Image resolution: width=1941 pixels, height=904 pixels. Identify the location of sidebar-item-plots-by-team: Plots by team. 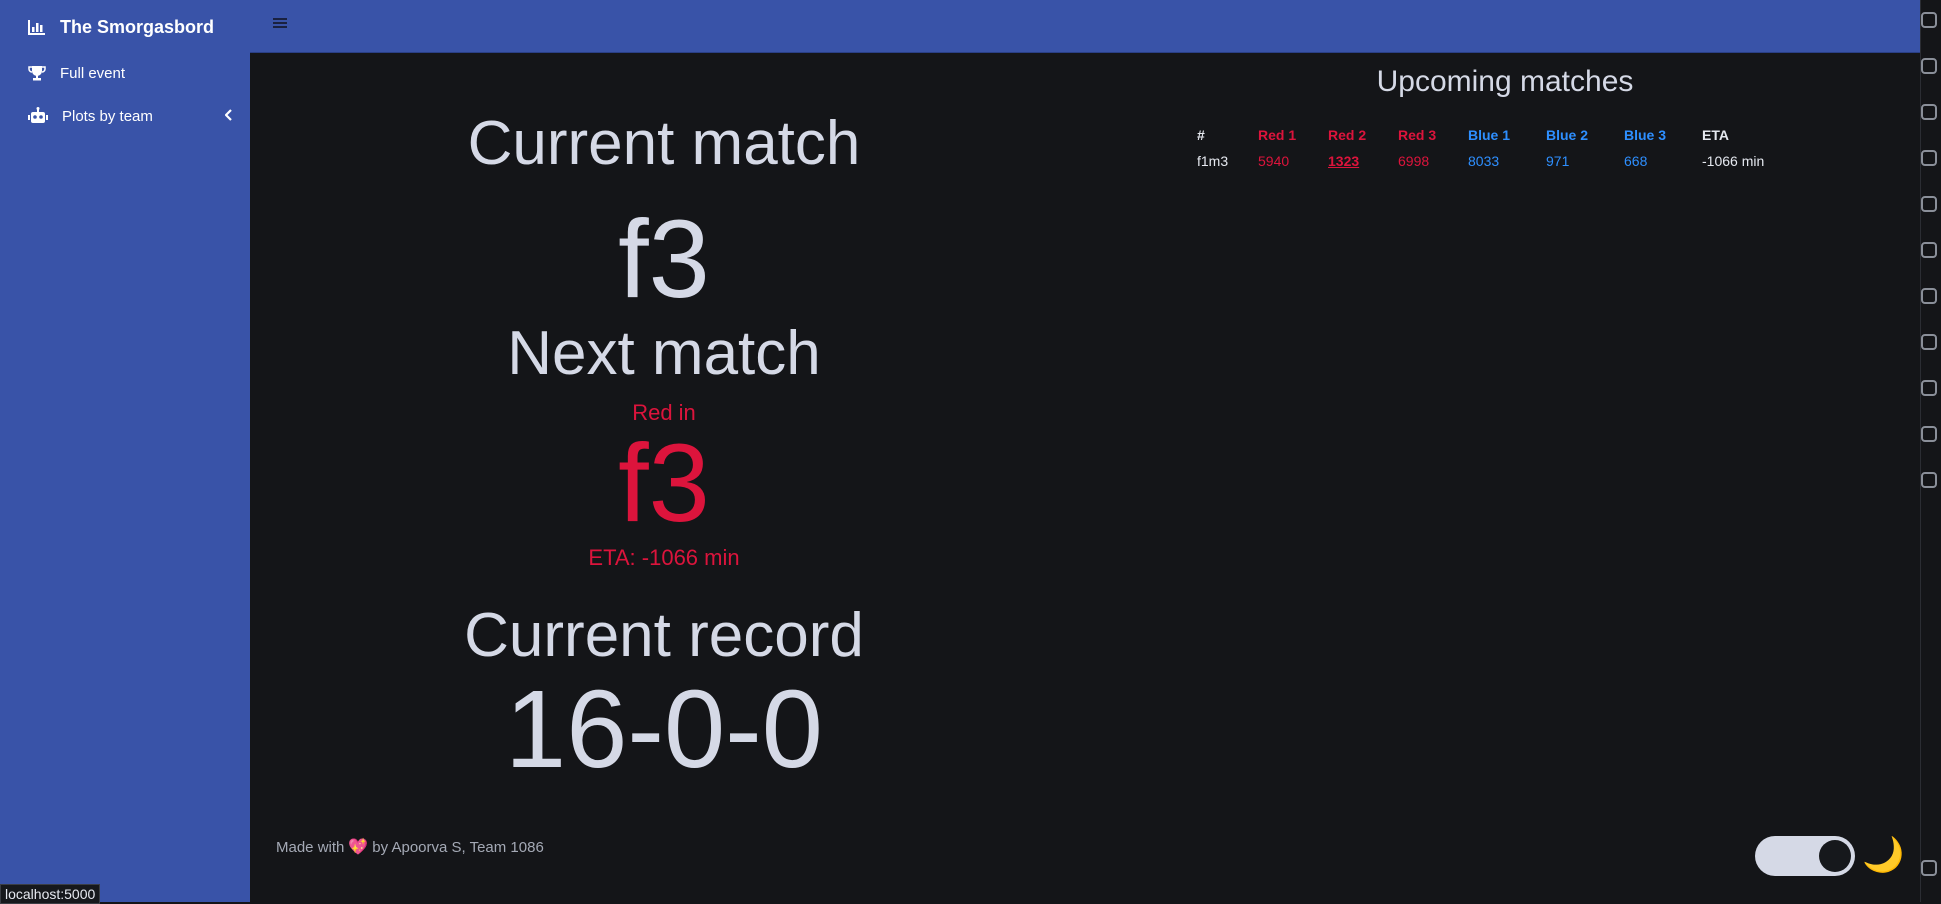
(130, 116).